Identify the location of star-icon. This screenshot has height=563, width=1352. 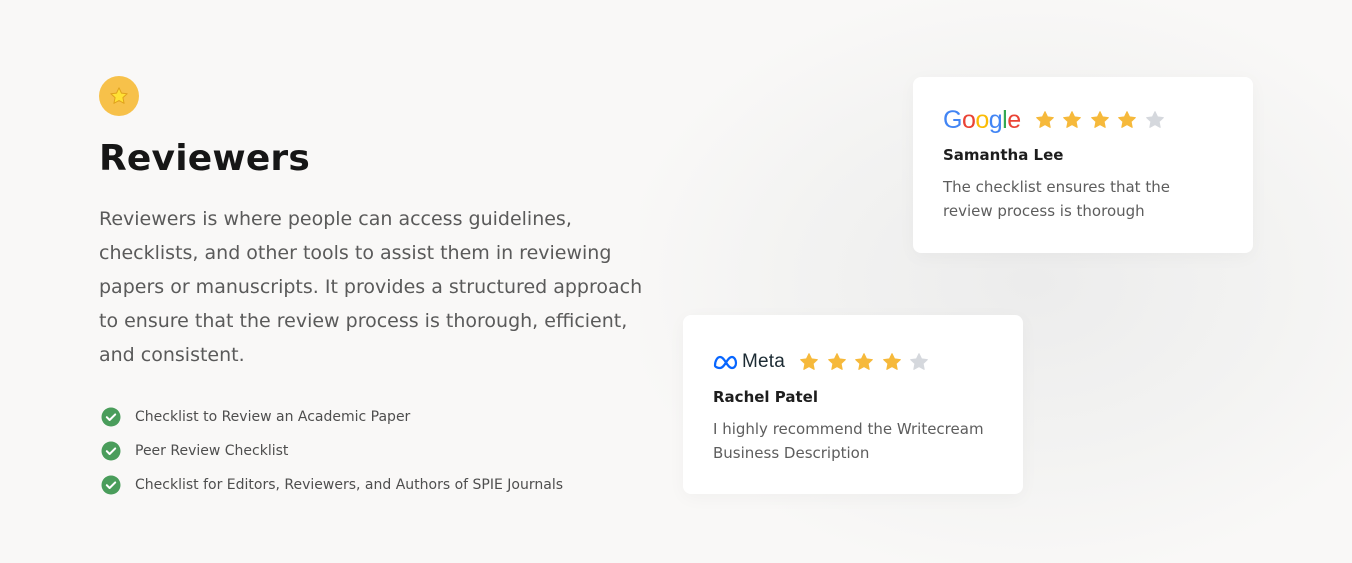
(119, 95).